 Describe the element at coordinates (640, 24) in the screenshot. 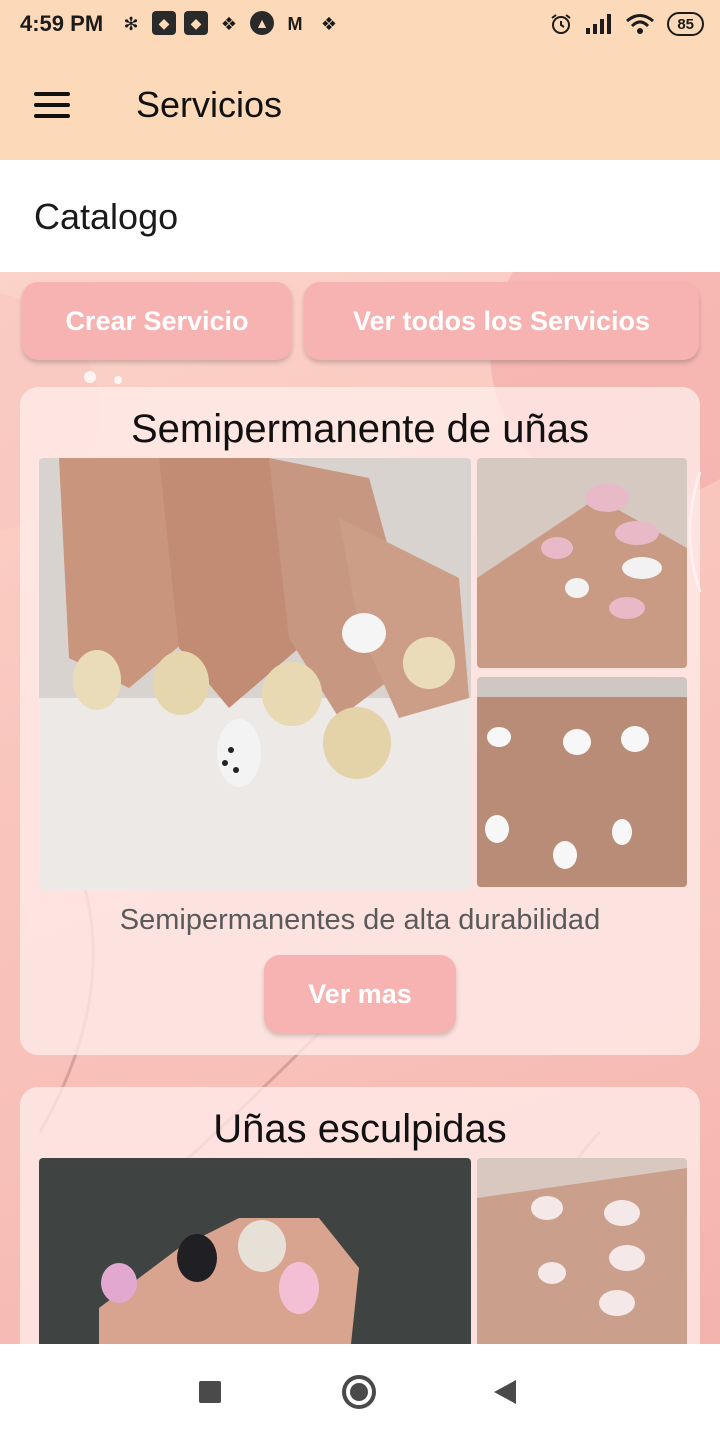

I see `wifi-icon` at that location.